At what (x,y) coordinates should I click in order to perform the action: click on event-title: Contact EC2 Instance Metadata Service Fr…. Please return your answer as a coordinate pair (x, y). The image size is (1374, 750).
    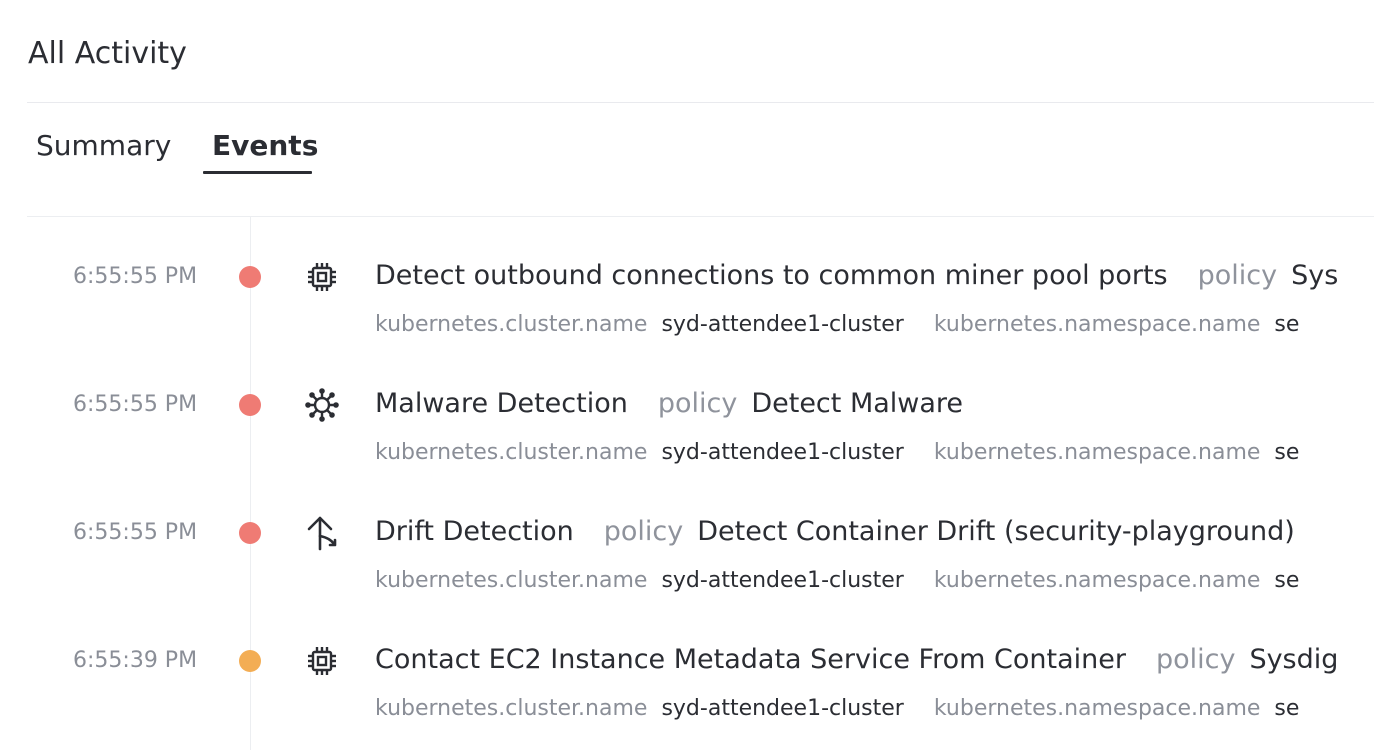
    Looking at the image, I should click on (750, 659).